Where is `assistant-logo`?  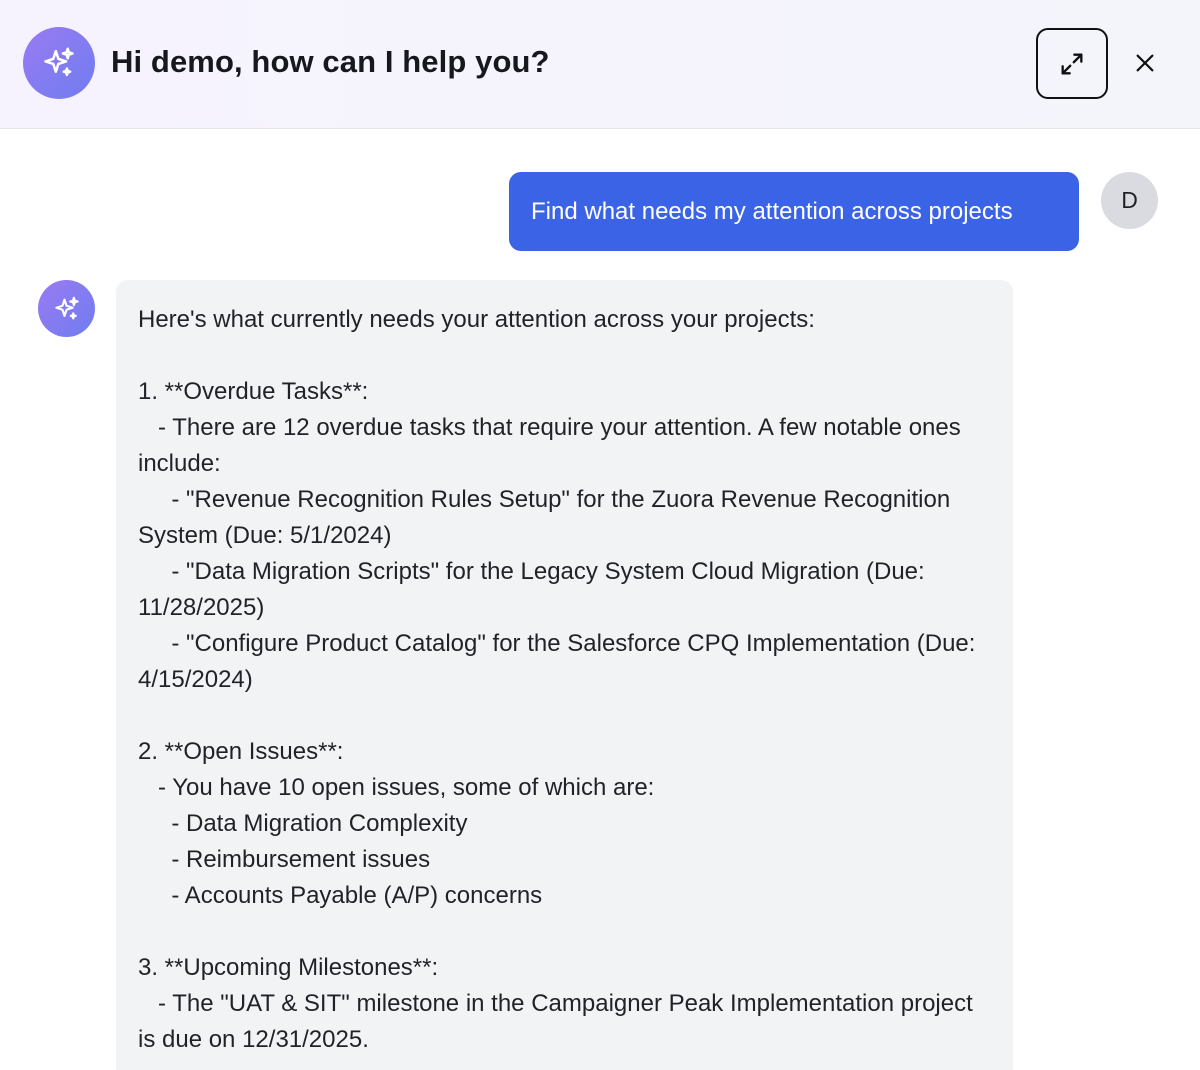
assistant-logo is located at coordinates (59, 63).